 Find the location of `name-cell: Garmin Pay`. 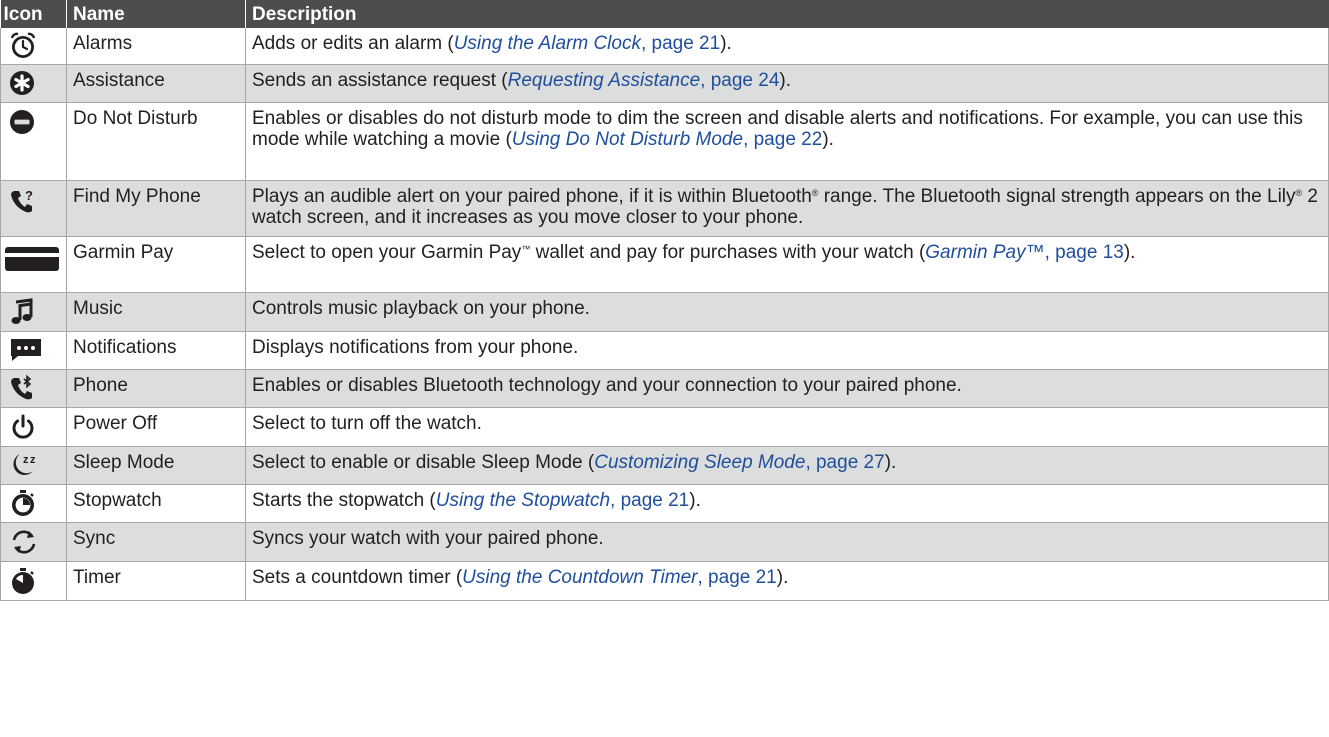

name-cell: Garmin Pay is located at coordinates (156, 264).